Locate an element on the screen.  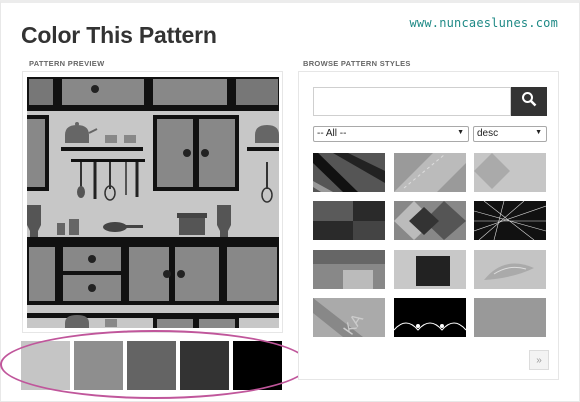
category-select: -- All -- ▼ is located at coordinates (391, 134).